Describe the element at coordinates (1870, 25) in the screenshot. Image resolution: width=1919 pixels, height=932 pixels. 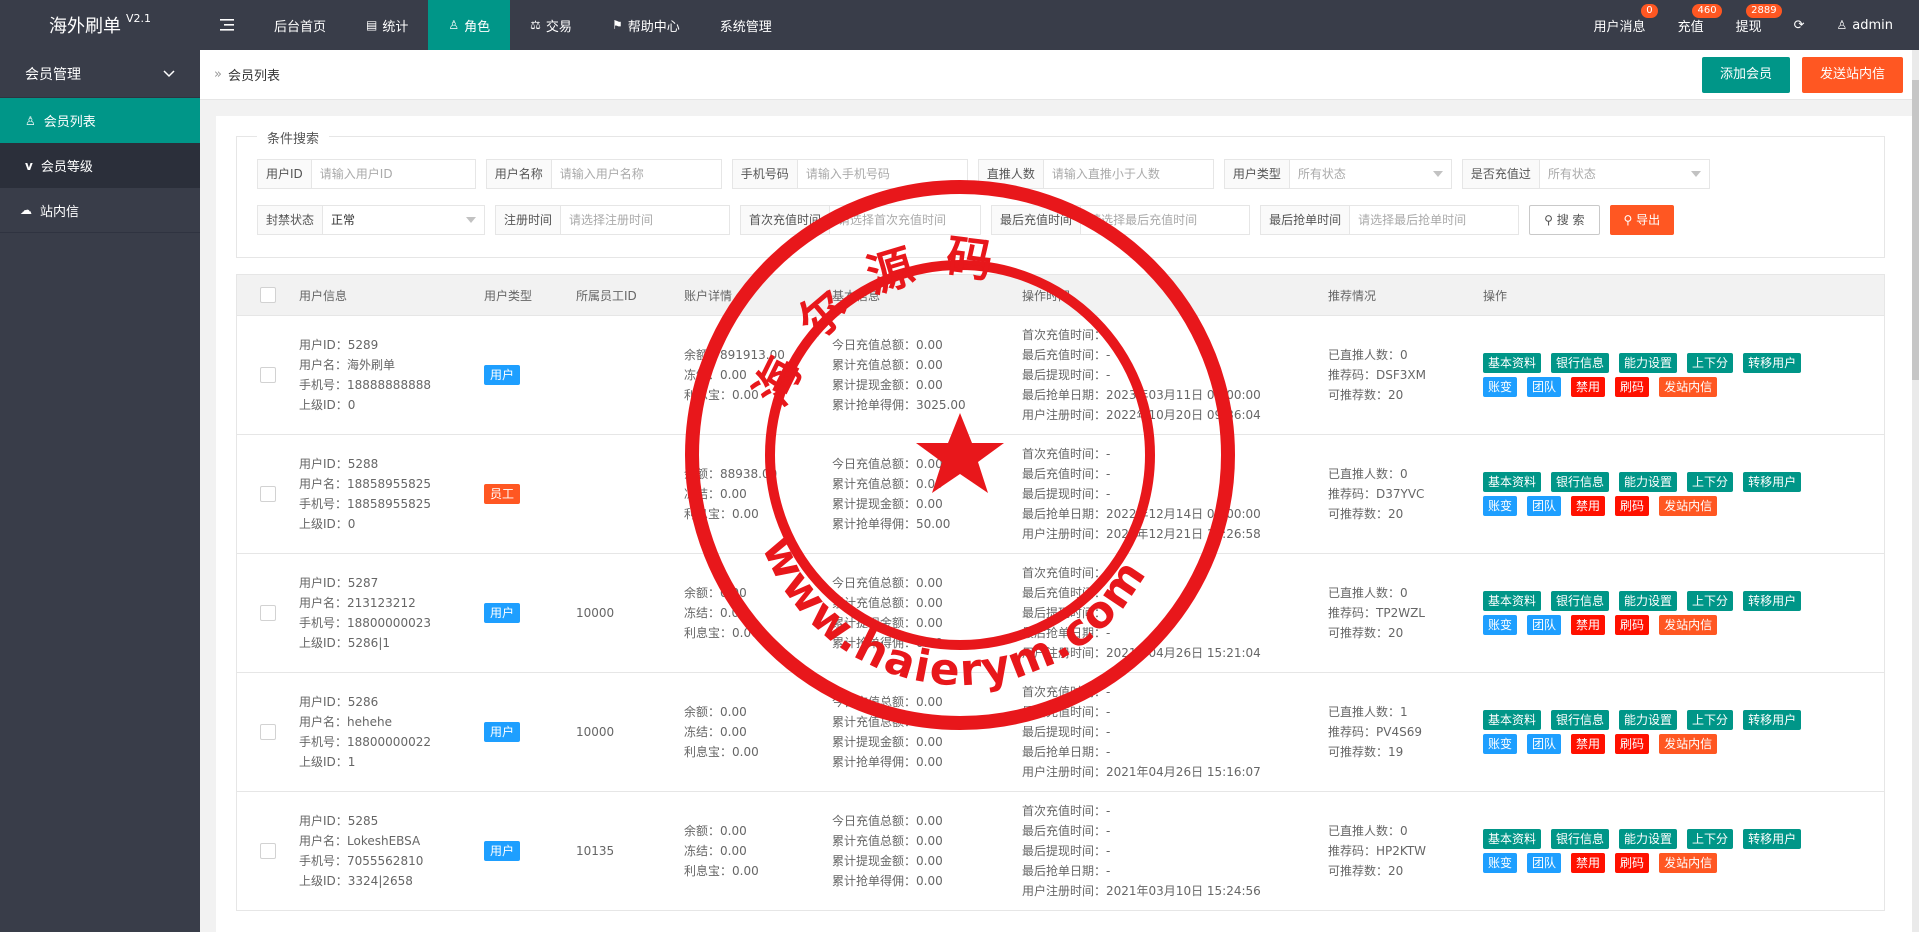
I see `user-menu: ♙ admin` at that location.